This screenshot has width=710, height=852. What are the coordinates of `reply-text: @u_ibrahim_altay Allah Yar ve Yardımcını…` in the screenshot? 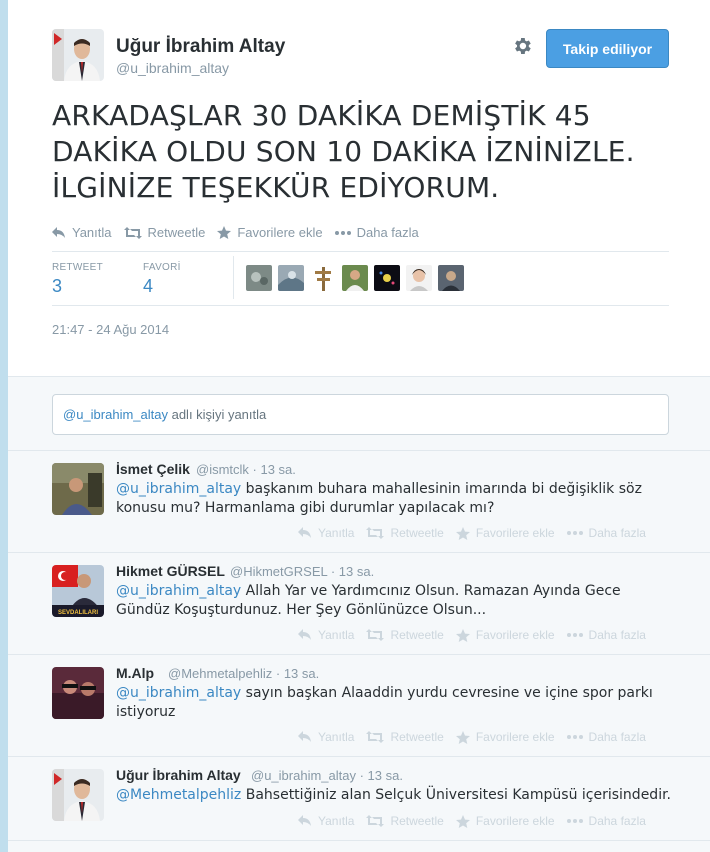 It's located at (368, 600).